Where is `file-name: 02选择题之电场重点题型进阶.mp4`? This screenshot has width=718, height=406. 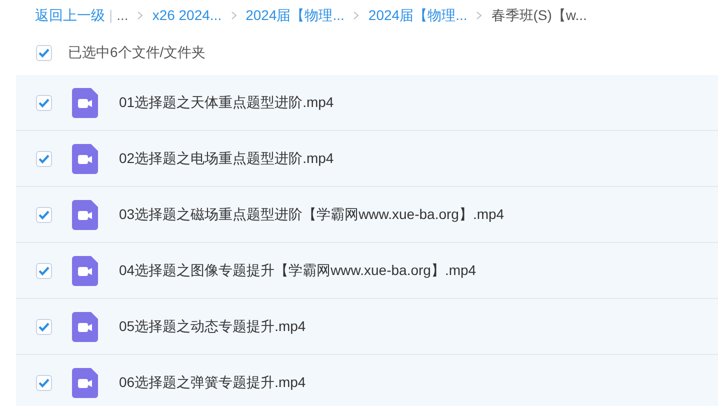 file-name: 02选择题之电场重点题型进阶.mp4 is located at coordinates (226, 158).